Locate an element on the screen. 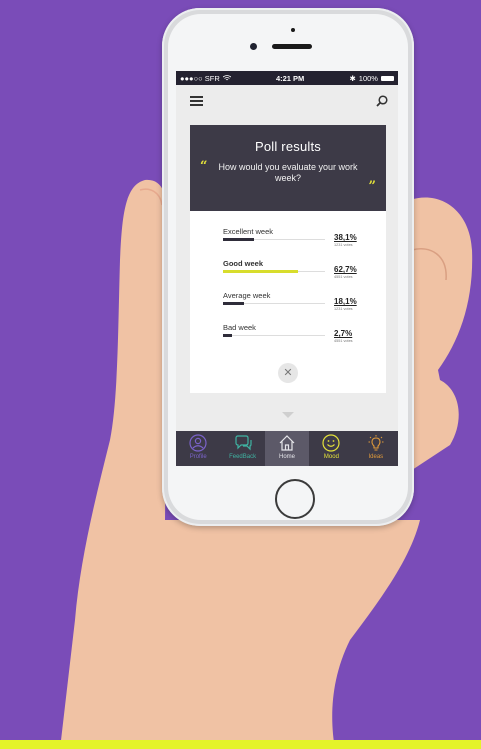  poll-title: Poll results is located at coordinates (288, 146).